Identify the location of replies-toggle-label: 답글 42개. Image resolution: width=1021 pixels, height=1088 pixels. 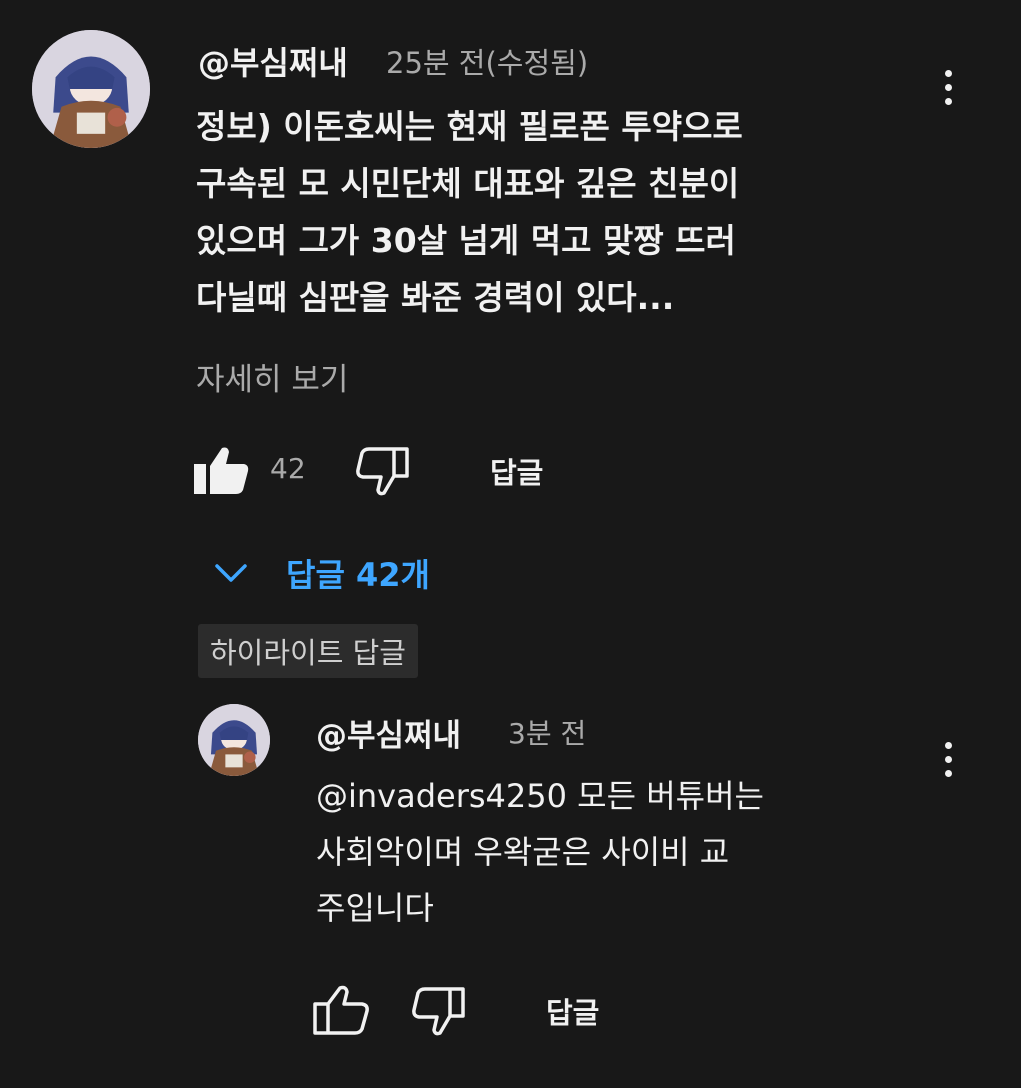
(358, 575).